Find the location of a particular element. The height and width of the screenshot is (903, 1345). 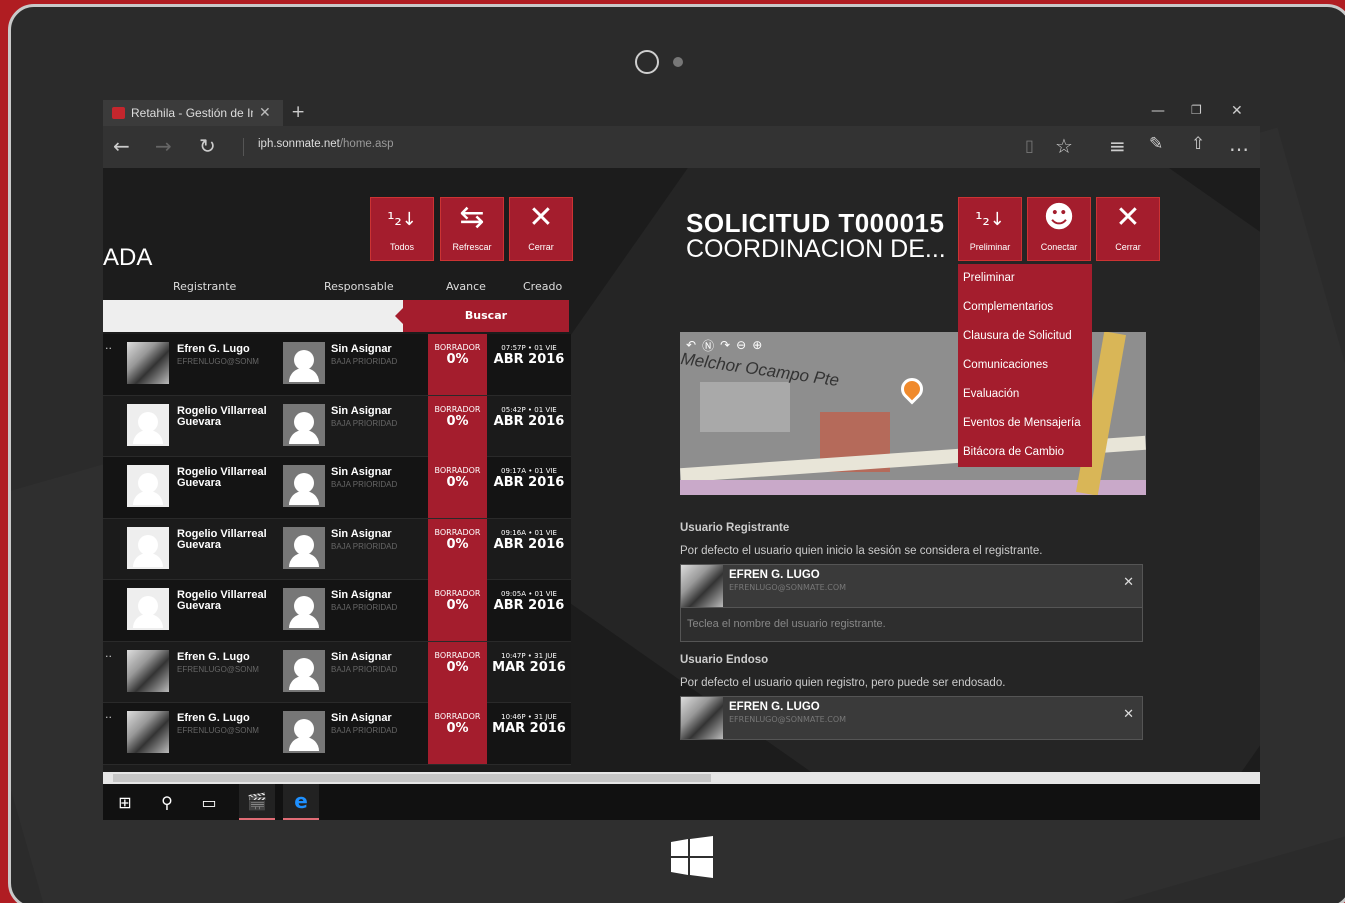

col-registrante: Registrante is located at coordinates (204, 286).